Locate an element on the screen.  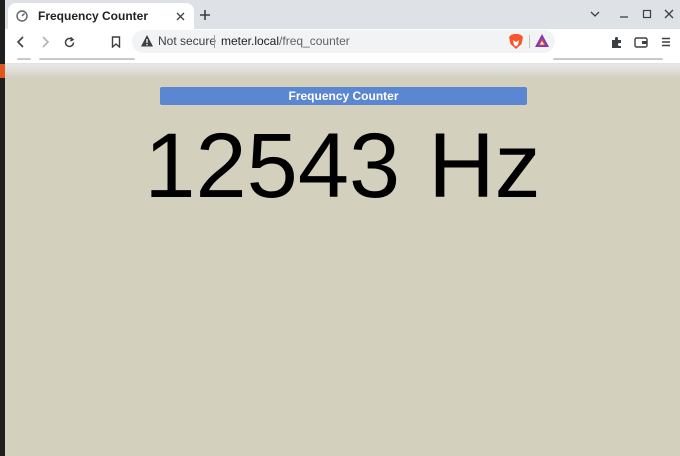
brave-rewards-icon is located at coordinates (542, 41).